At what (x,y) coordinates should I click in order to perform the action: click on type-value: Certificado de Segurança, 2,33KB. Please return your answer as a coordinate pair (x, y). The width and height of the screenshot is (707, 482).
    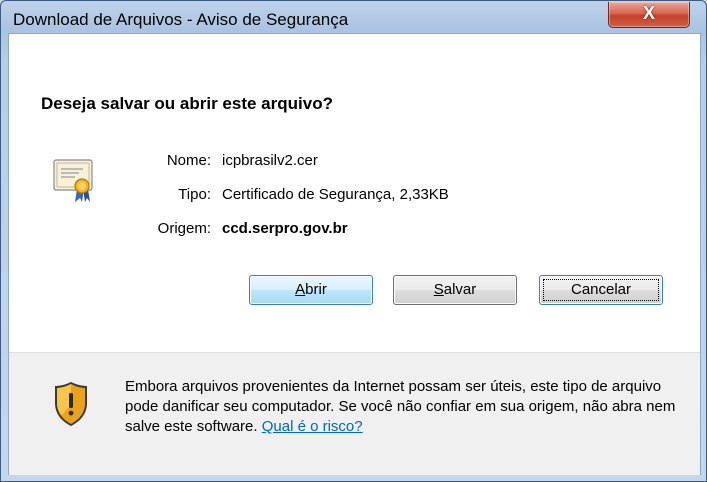
    Looking at the image, I should click on (335, 194).